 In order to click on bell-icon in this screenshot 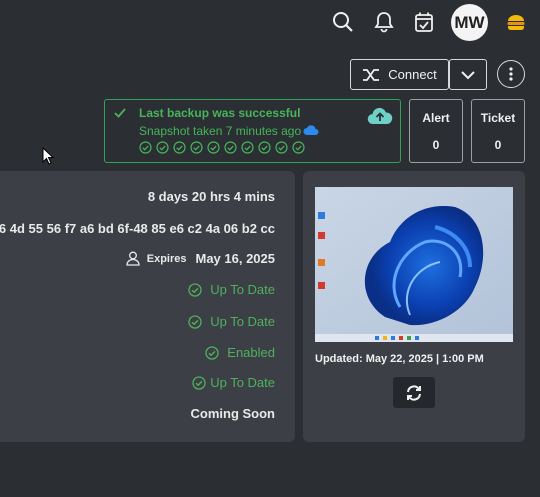, I will do `click(384, 22)`.